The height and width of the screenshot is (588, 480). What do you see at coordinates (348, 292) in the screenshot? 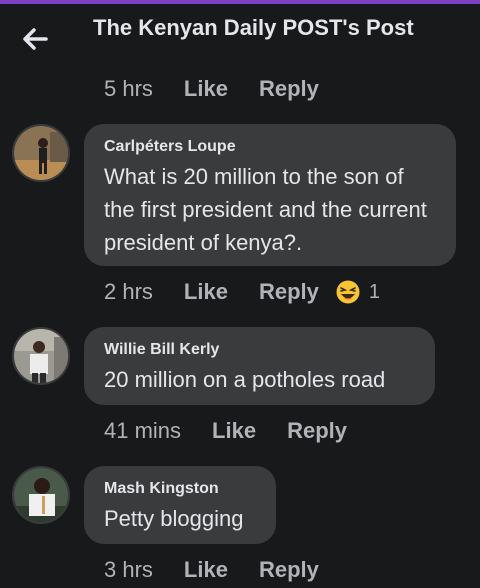
I see `laughing-emoji-icon` at bounding box center [348, 292].